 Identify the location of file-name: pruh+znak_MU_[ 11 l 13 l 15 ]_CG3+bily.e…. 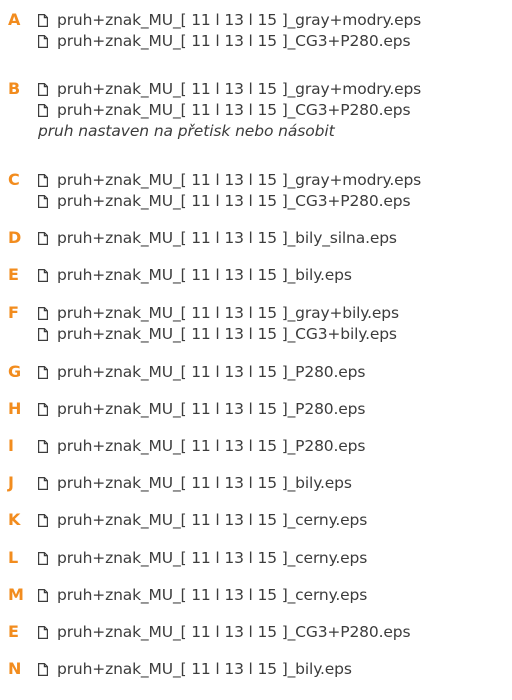
(227, 334).